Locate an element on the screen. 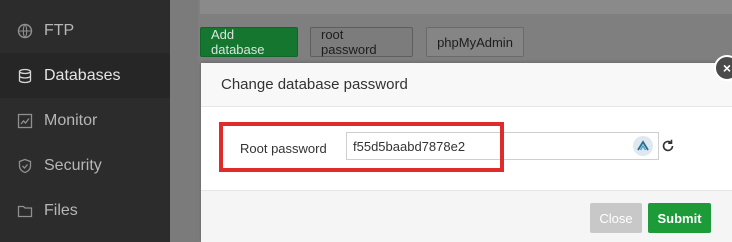 This screenshot has height=242, width=732. sidebar-item-label: Files is located at coordinates (61, 210).